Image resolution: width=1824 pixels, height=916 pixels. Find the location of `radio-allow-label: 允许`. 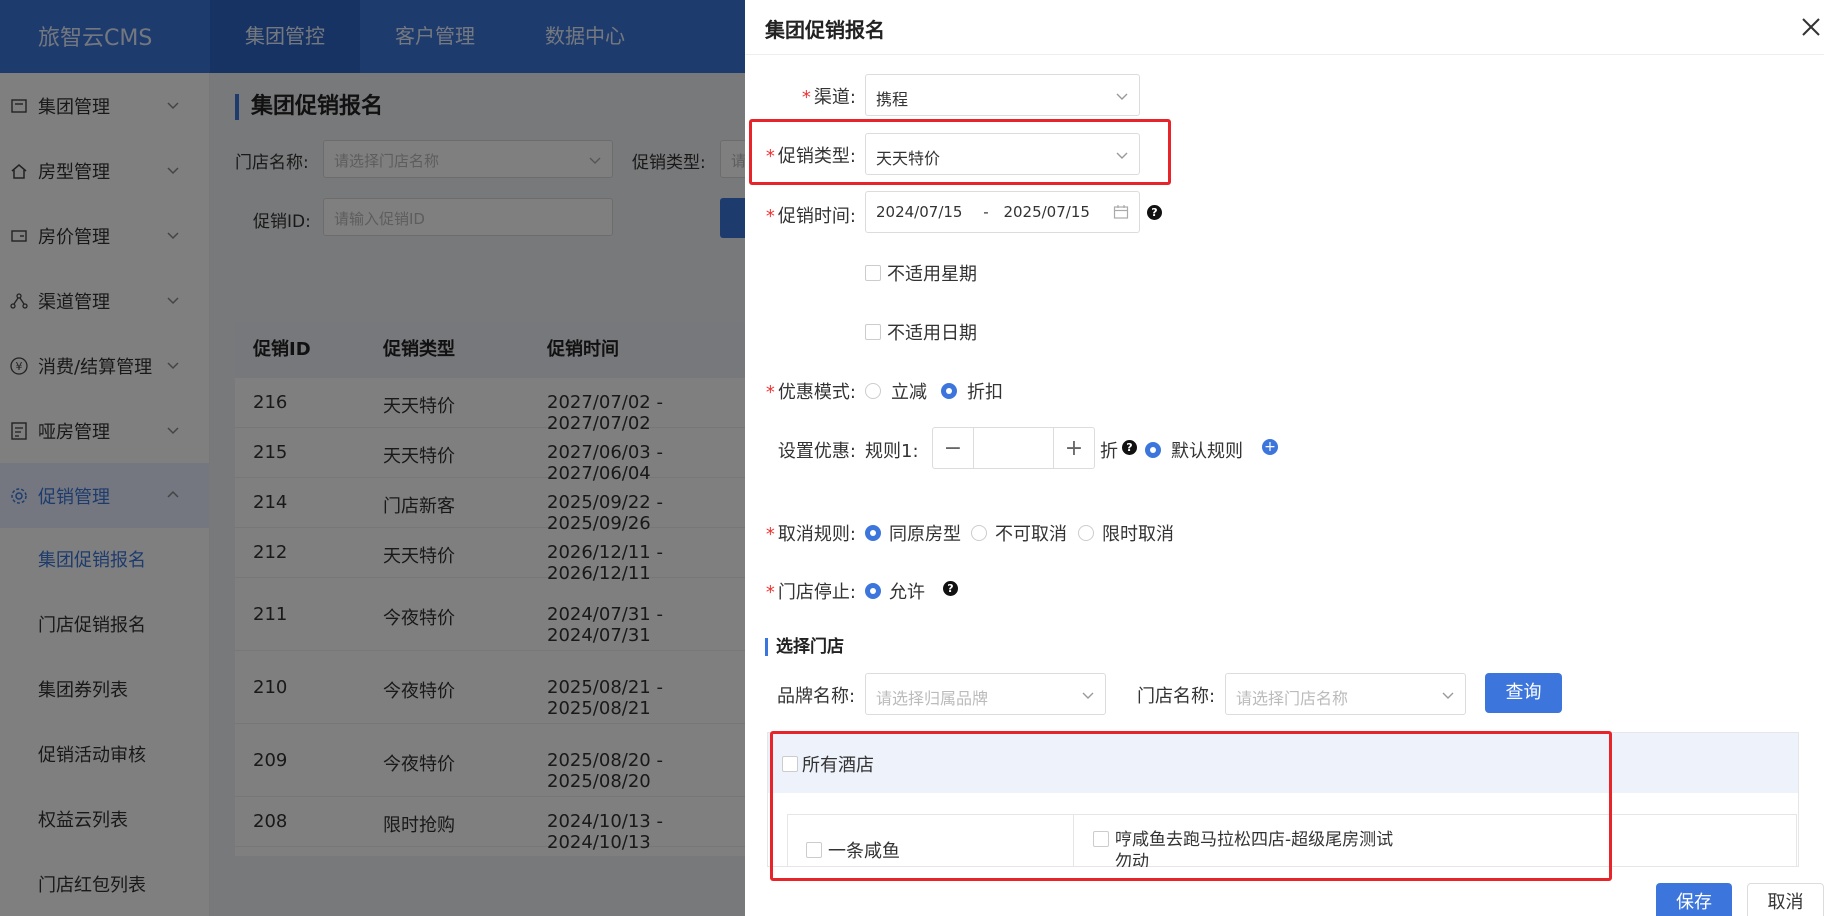

radio-allow-label: 允许 is located at coordinates (907, 592).